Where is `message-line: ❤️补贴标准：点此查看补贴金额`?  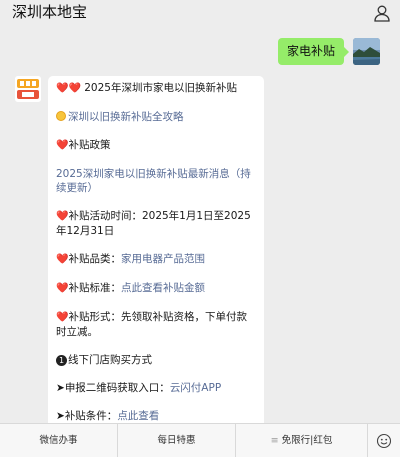 message-line: ❤️补贴标准：点此查看补贴金额 is located at coordinates (156, 288).